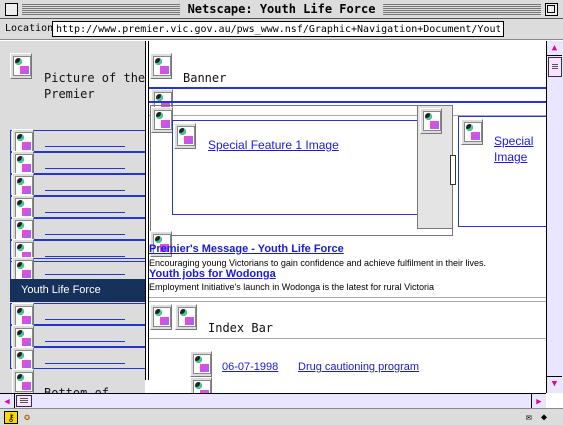  Describe the element at coordinates (554, 383) in the screenshot. I see `arrow-down-icon: ▼` at that location.